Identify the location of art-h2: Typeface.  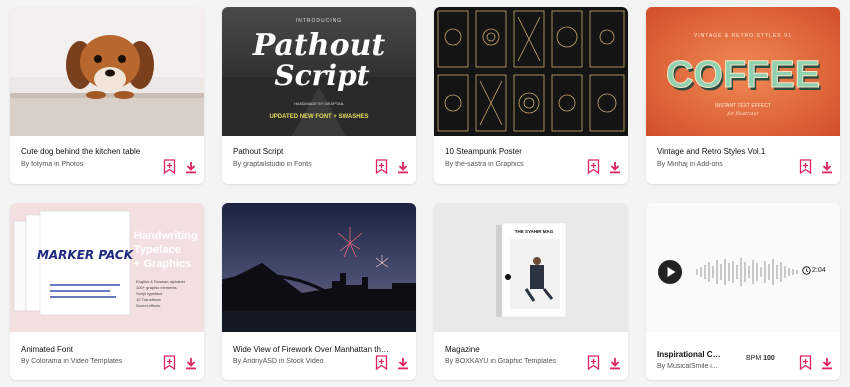
(157, 250).